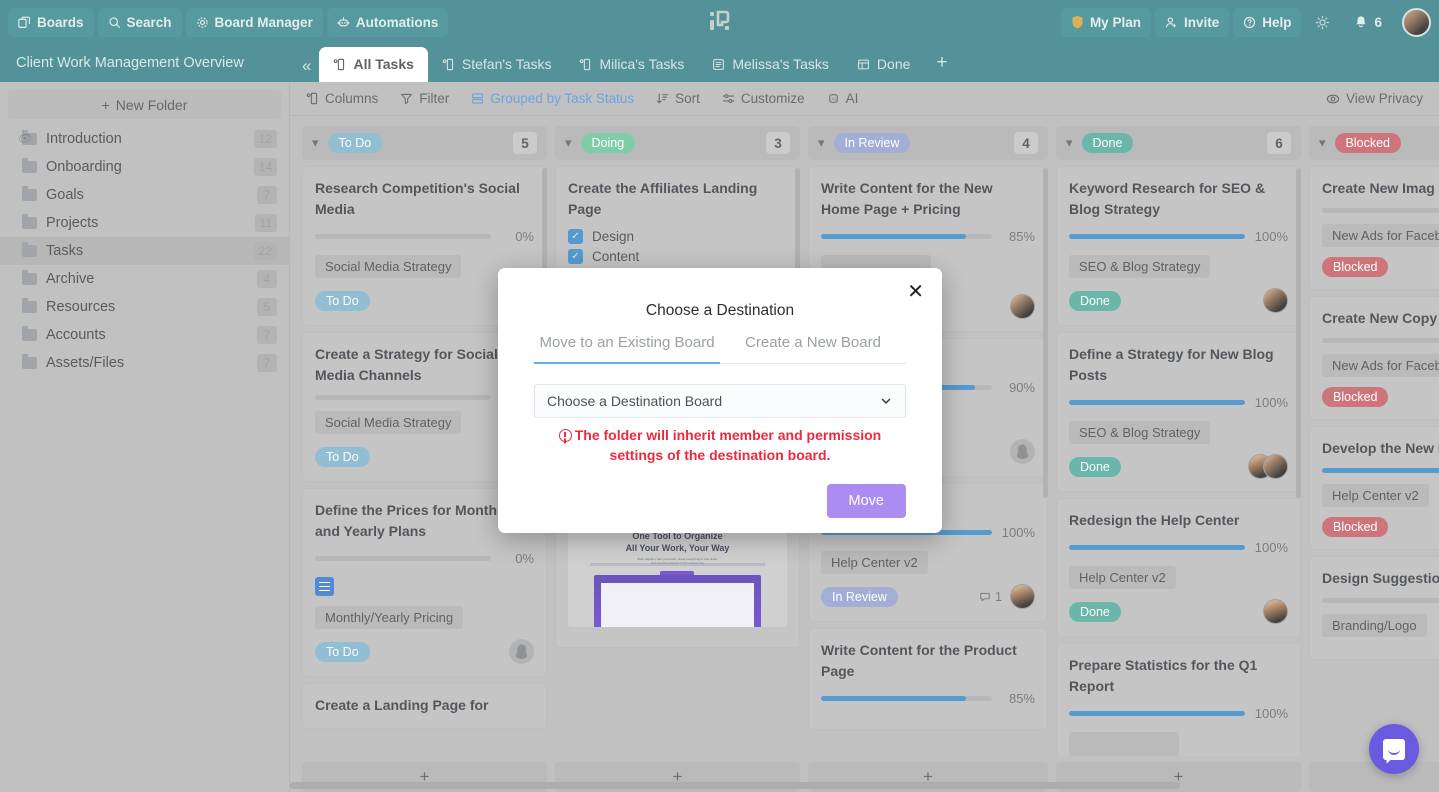 The height and width of the screenshot is (792, 1439). I want to click on chat-bubble-icon, so click(1394, 749).